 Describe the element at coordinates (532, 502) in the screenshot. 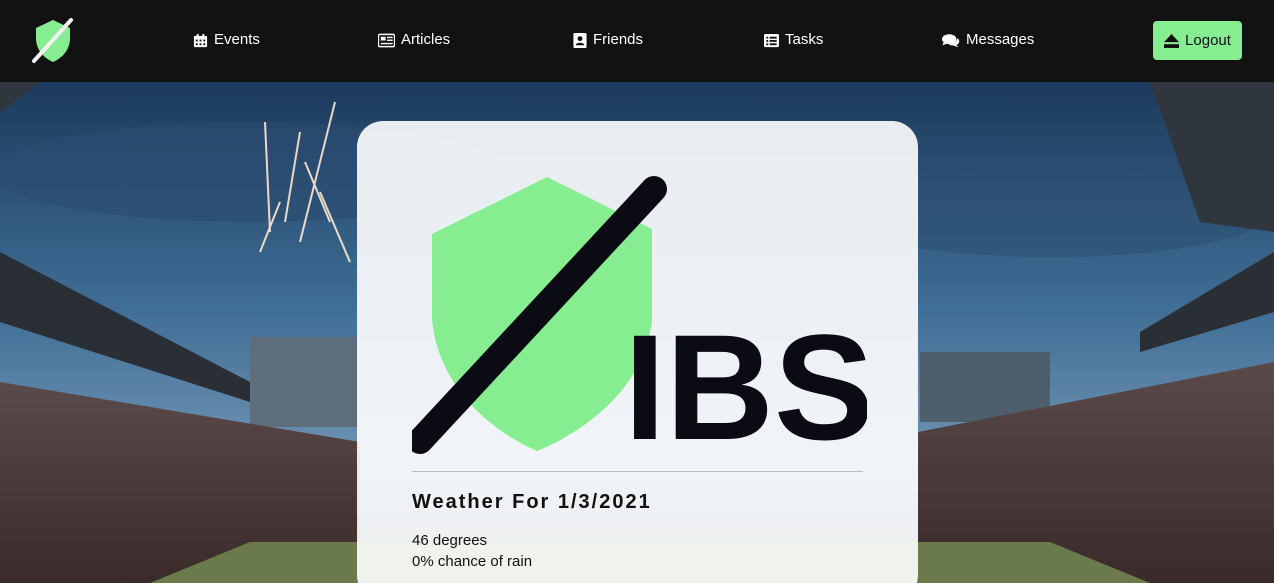

I see `weather-title: Weather For 1/3/2021` at that location.